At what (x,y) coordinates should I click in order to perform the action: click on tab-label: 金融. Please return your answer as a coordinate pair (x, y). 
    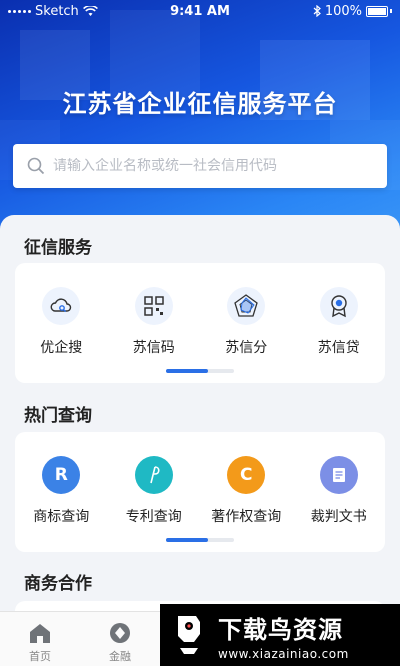
    Looking at the image, I should click on (120, 656).